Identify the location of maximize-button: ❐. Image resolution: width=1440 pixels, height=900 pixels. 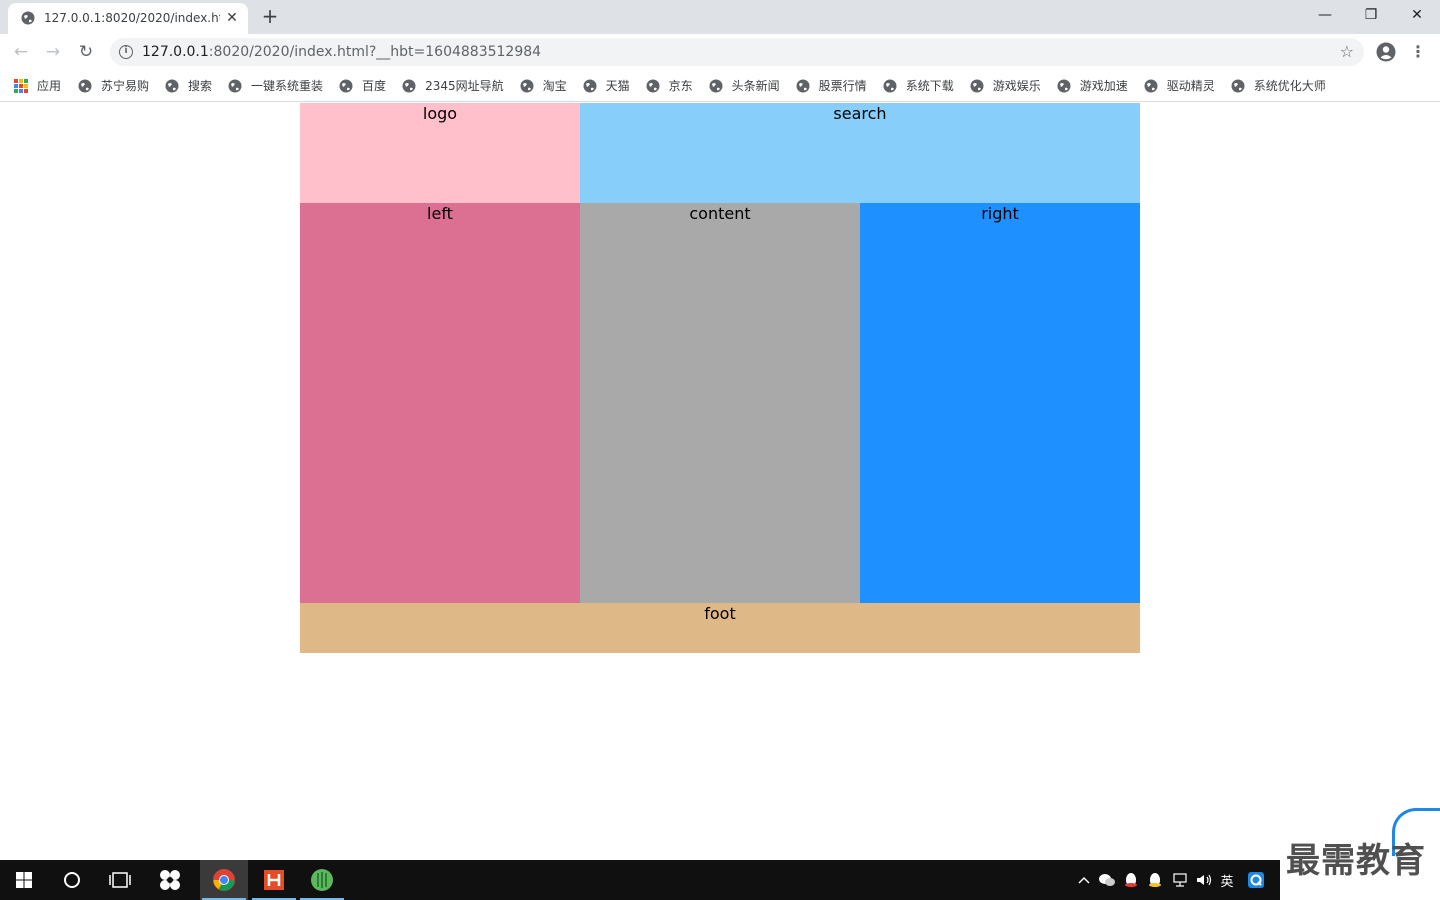
(1371, 15).